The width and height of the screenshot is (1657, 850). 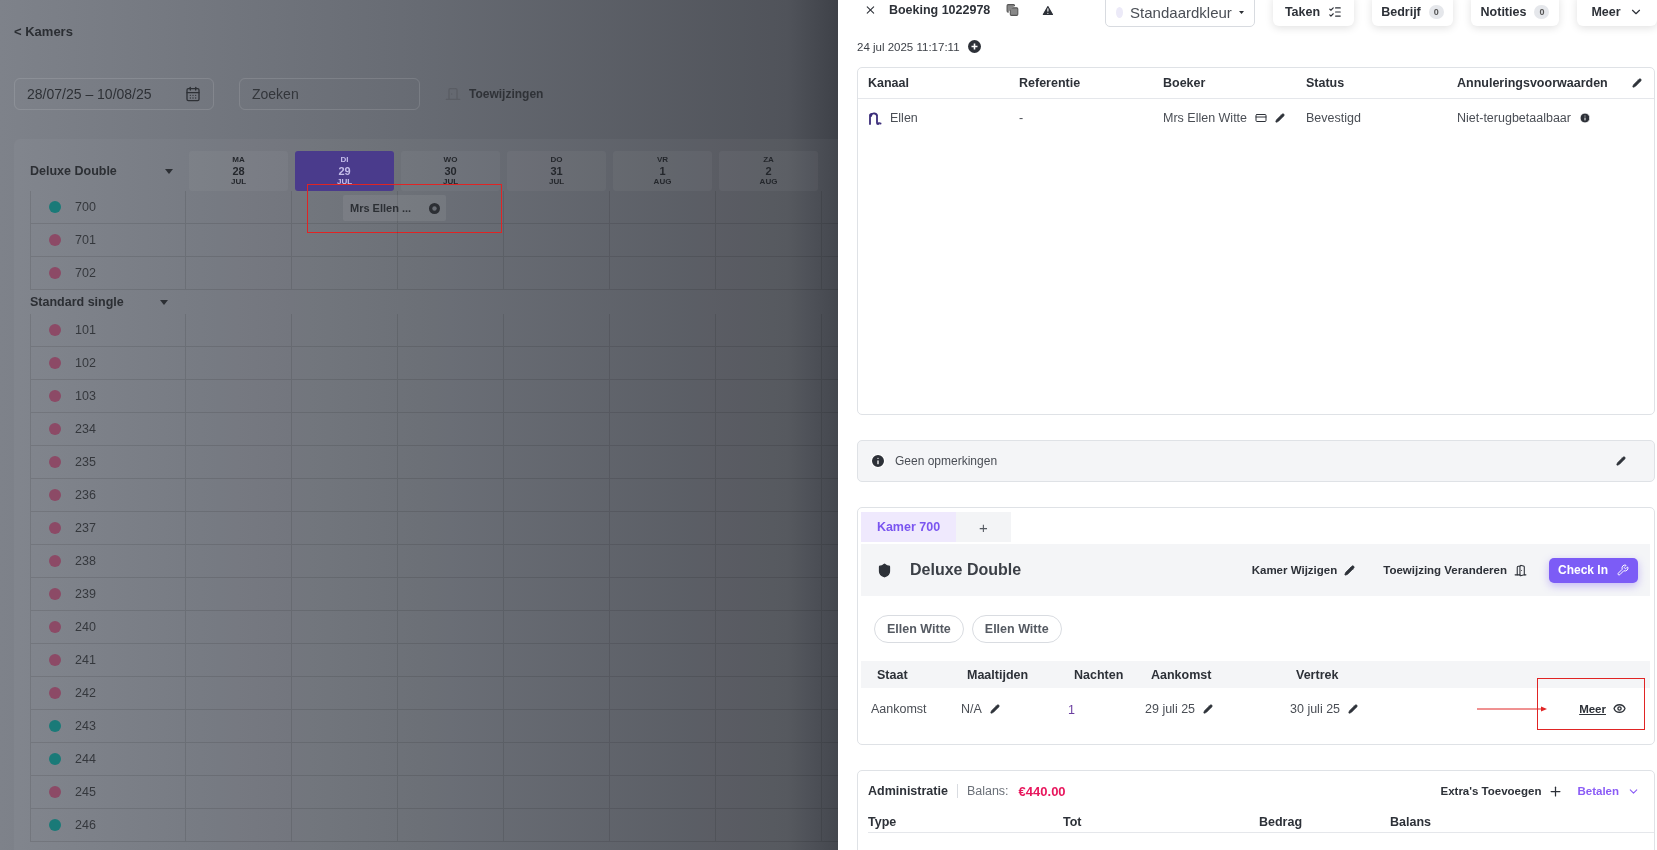 What do you see at coordinates (1411, 821) in the screenshot?
I see `column-header: Balans` at bounding box center [1411, 821].